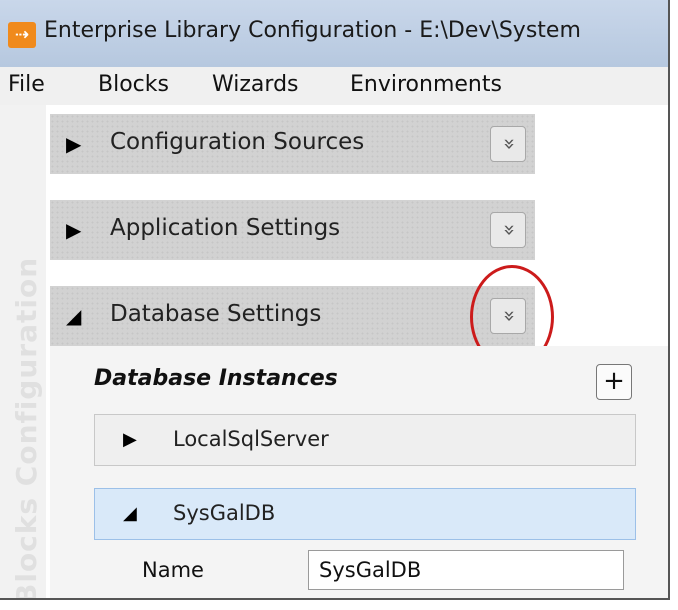  Describe the element at coordinates (334, 86) in the screenshot. I see `menu-bar: File Blocks Wizards Environments` at that location.